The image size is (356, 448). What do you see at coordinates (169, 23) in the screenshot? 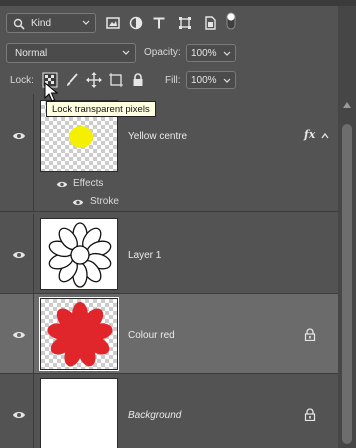
I see `filter-row: Kind` at bounding box center [169, 23].